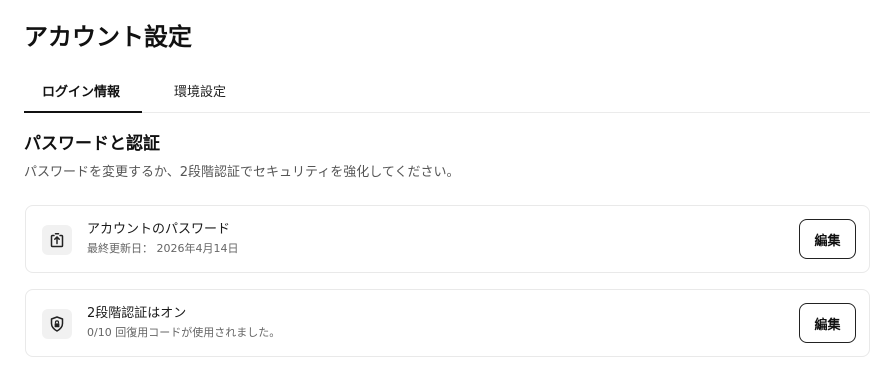  What do you see at coordinates (184, 332) in the screenshot?
I see `recovery-codes-status: 0/10 回復用コードが使用されました。` at bounding box center [184, 332].